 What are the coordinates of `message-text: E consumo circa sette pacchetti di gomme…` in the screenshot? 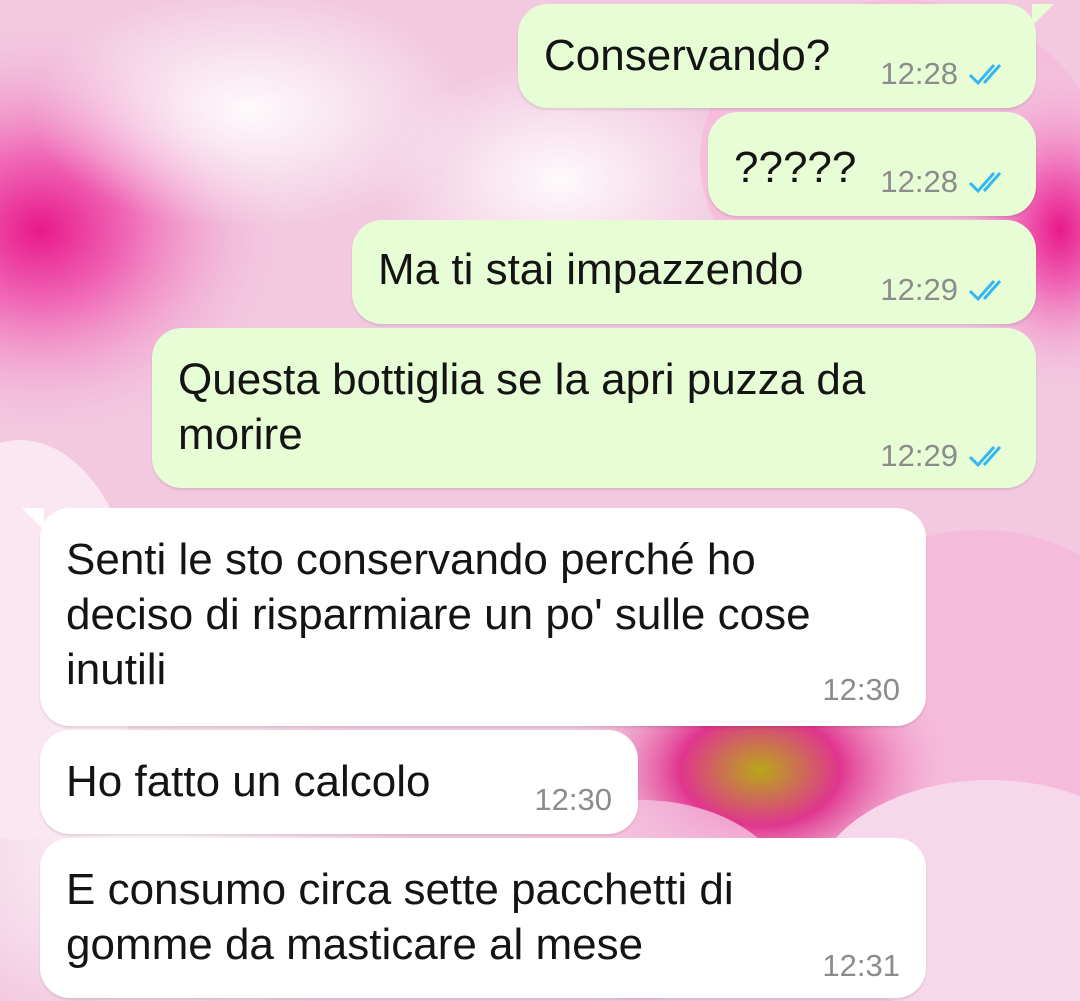 It's located at (400, 917).